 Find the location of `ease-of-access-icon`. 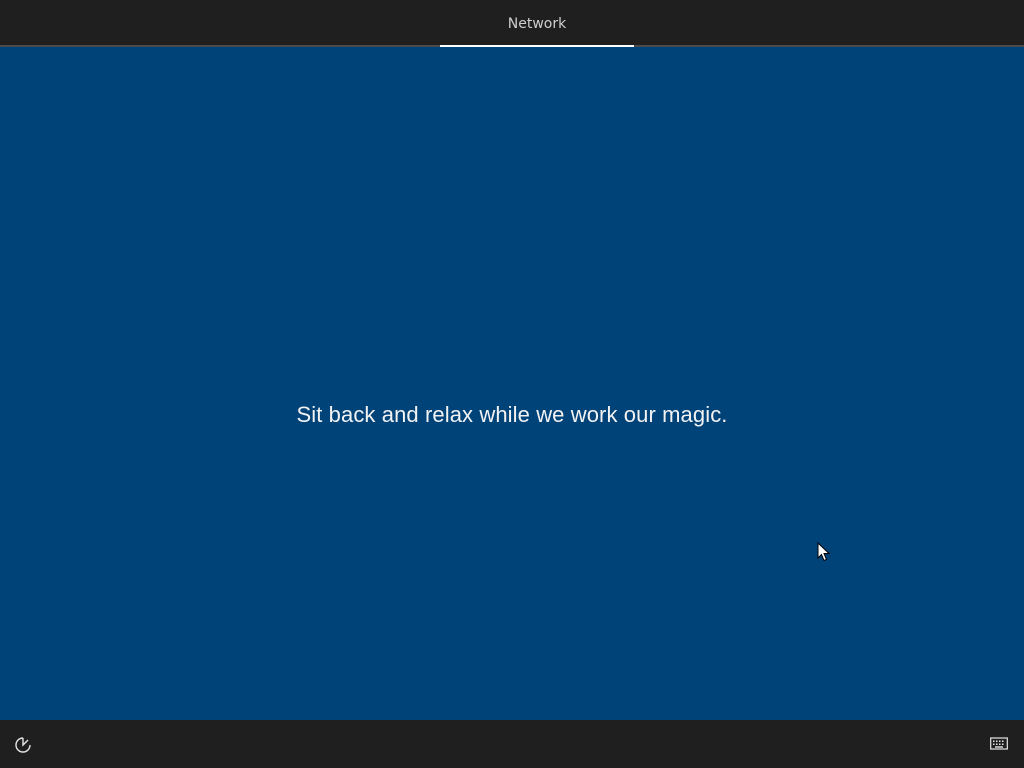

ease-of-access-icon is located at coordinates (23, 745).